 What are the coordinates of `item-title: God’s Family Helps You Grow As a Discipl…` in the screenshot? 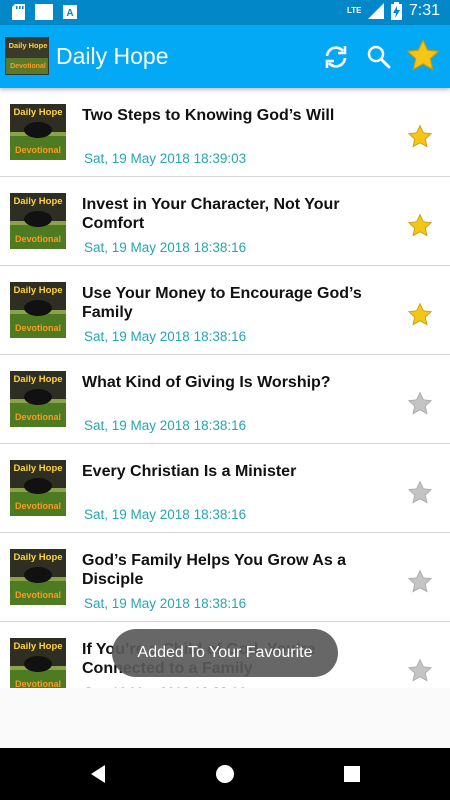 It's located at (214, 570).